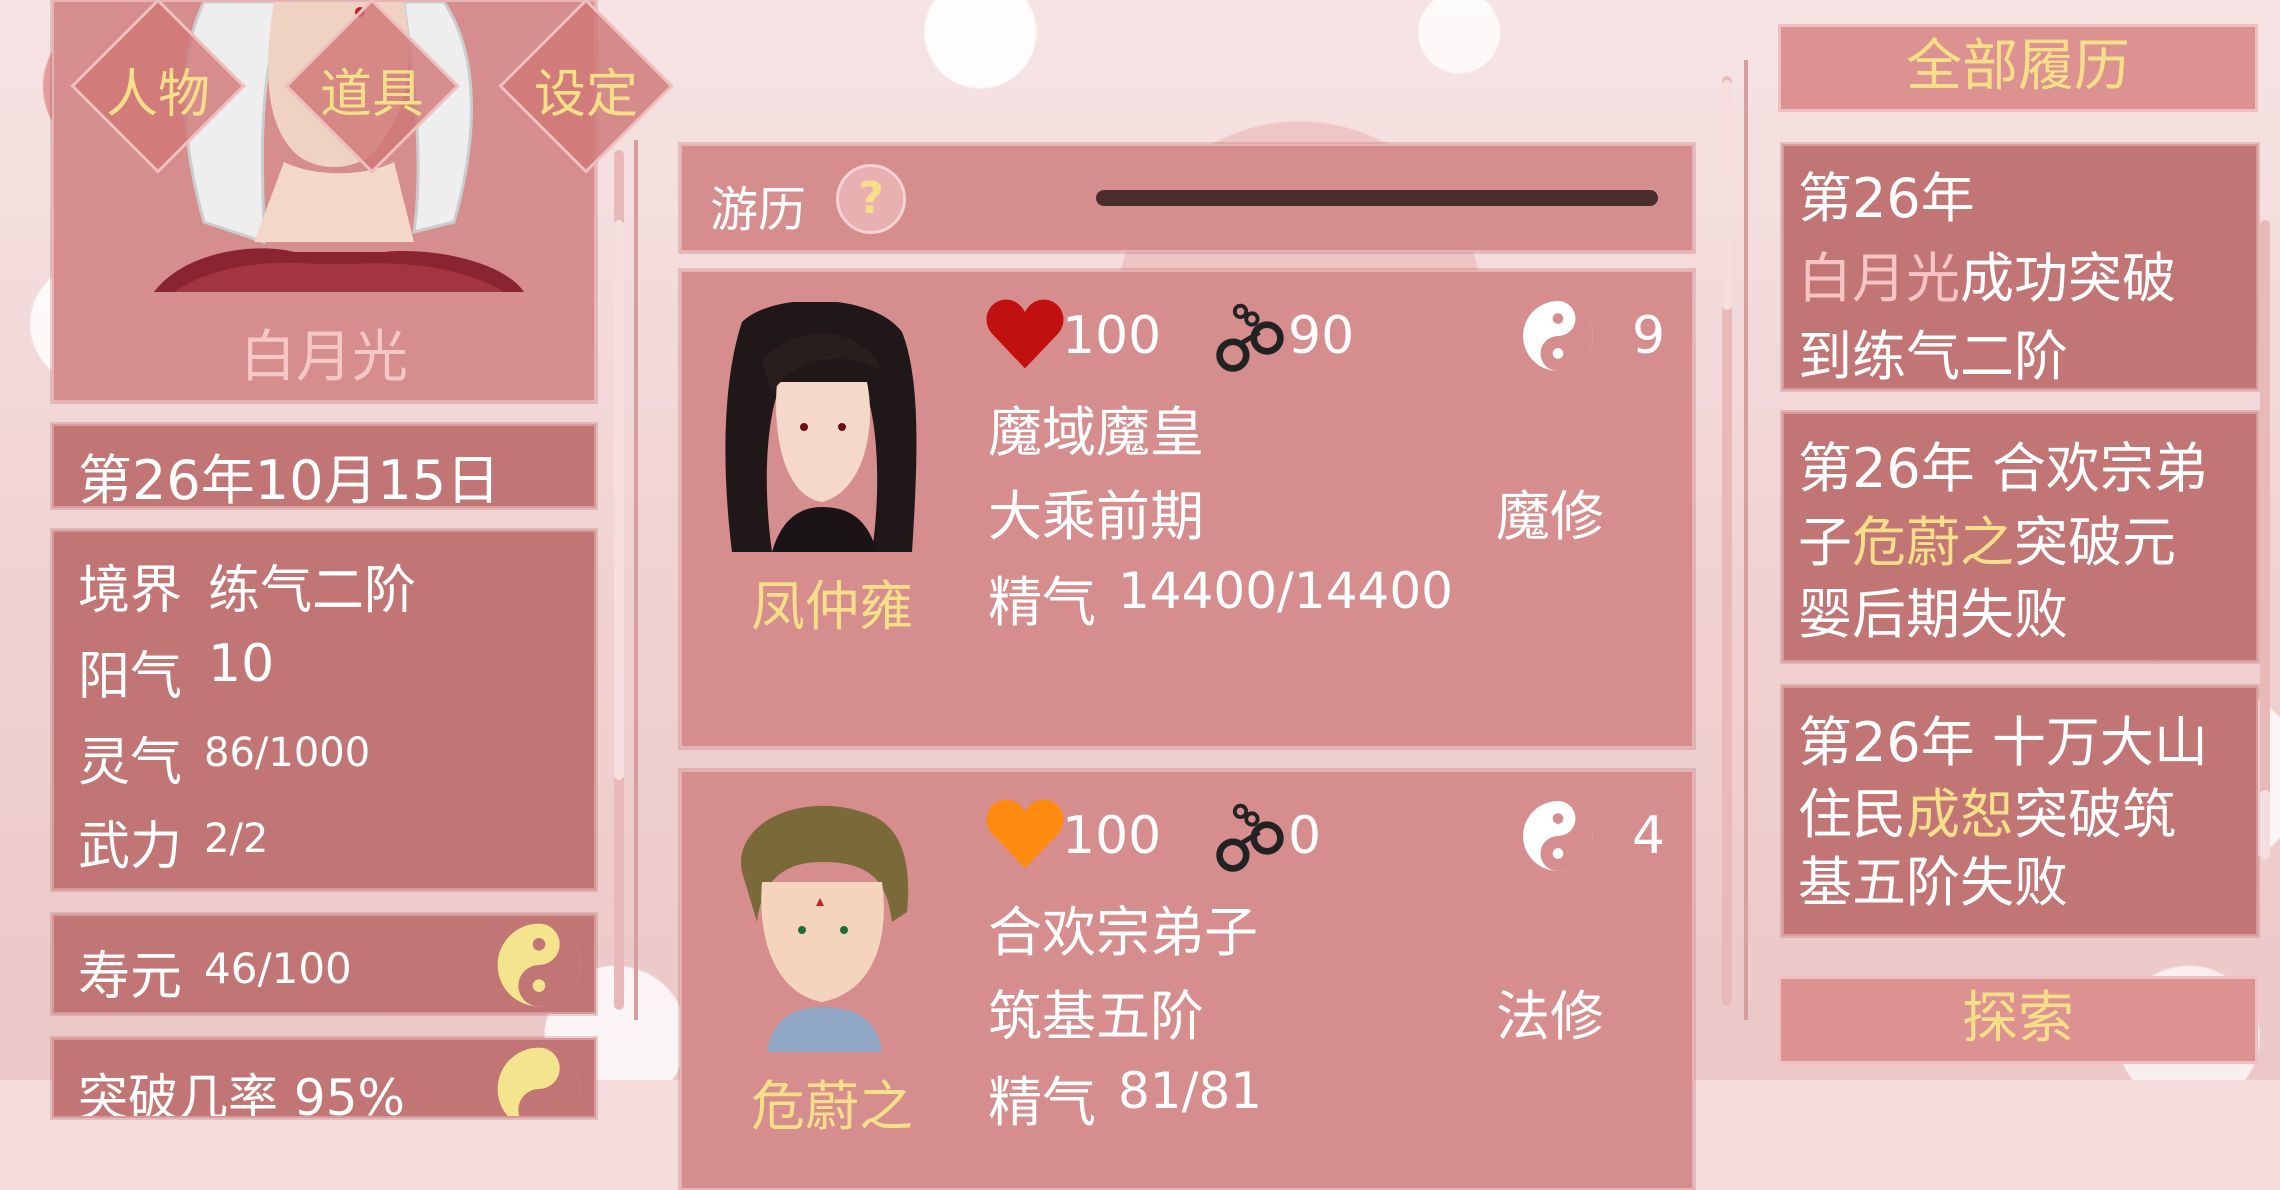 Image resolution: width=2280 pixels, height=1190 pixels. Describe the element at coordinates (130, 591) in the screenshot. I see `realm-label: 境界` at that location.